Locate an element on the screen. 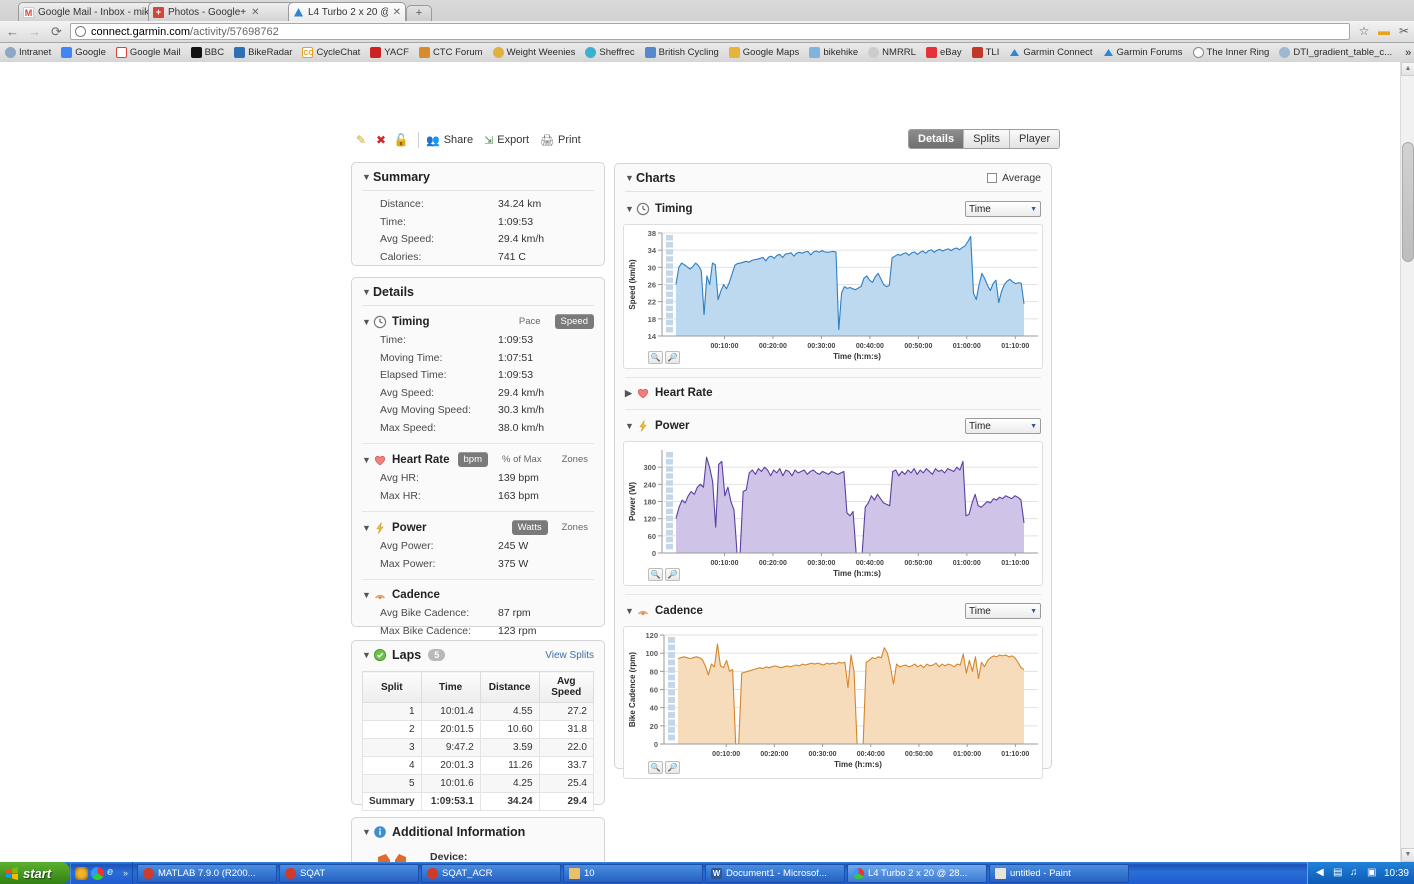 The height and width of the screenshot is (884, 1414). display-icon: ▣ is located at coordinates (1373, 873).